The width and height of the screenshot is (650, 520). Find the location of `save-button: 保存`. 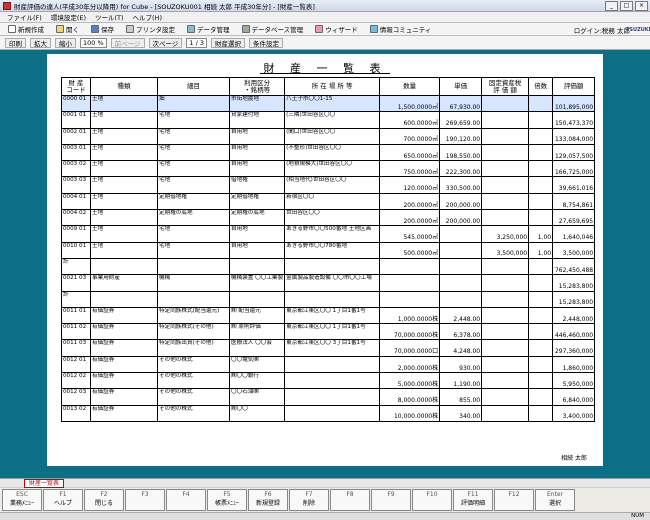

save-button: 保存 is located at coordinates (102, 29).